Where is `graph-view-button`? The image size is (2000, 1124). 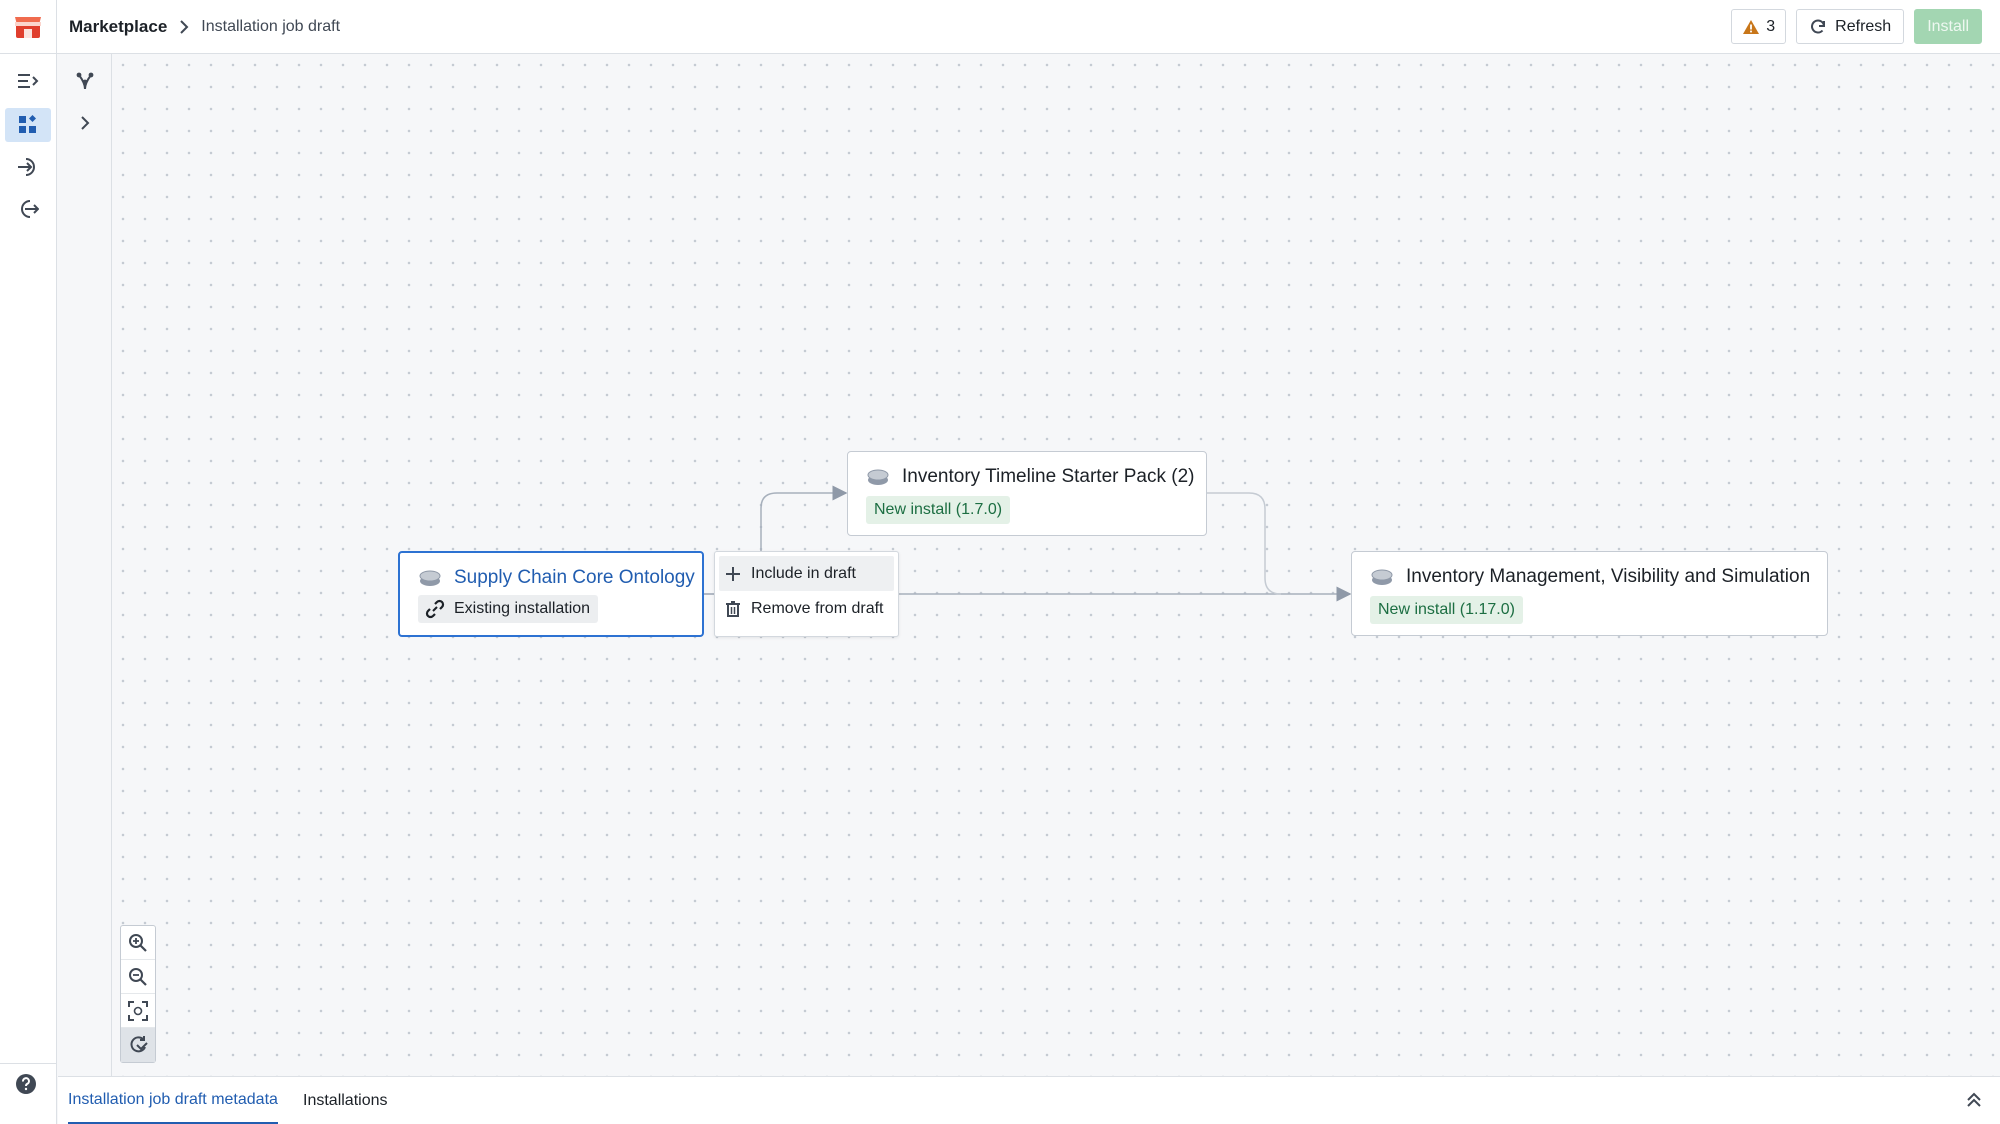
graph-view-button is located at coordinates (28, 125).